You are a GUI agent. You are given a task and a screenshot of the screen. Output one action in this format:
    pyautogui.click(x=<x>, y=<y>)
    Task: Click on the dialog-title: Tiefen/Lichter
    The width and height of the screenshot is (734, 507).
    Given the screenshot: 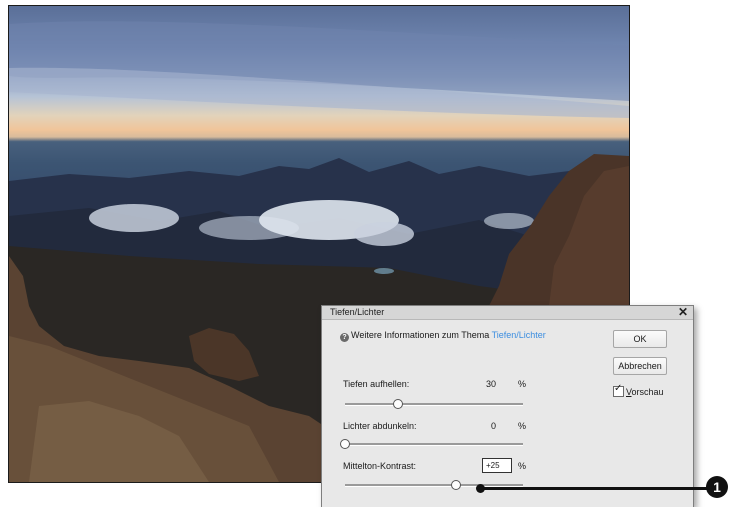 What is the action you would take?
    pyautogui.click(x=357, y=312)
    